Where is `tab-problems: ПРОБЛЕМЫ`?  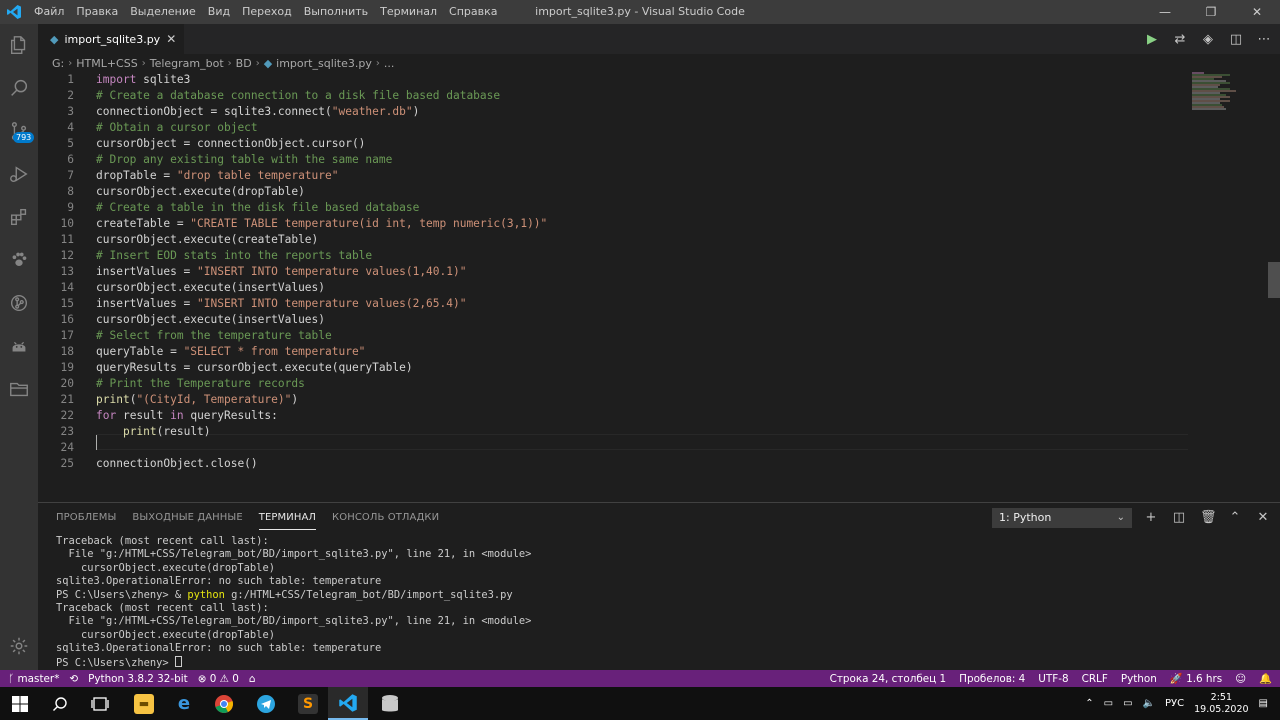 tab-problems: ПРОБЛЕМЫ is located at coordinates (86, 520).